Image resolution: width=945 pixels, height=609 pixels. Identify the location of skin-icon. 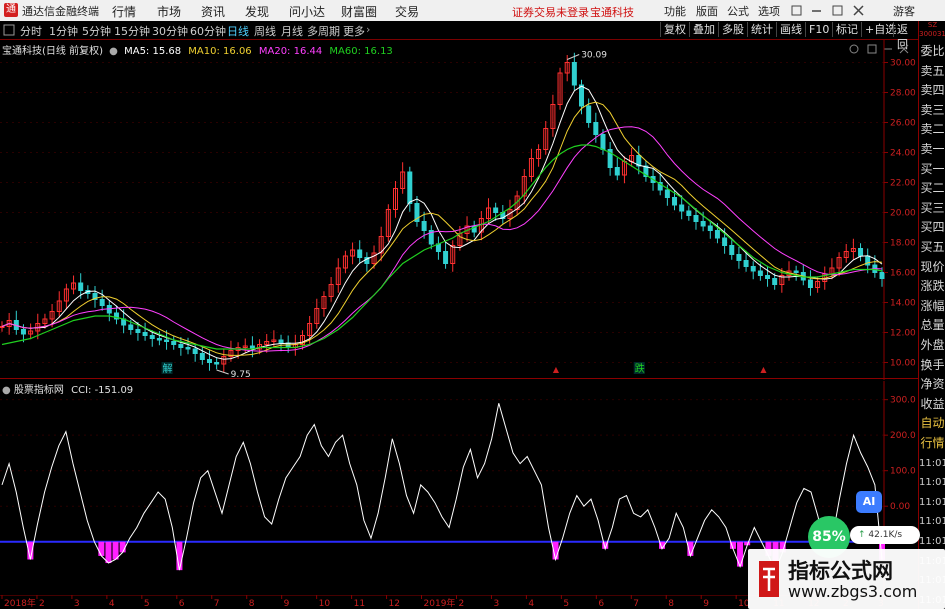
(796, 10).